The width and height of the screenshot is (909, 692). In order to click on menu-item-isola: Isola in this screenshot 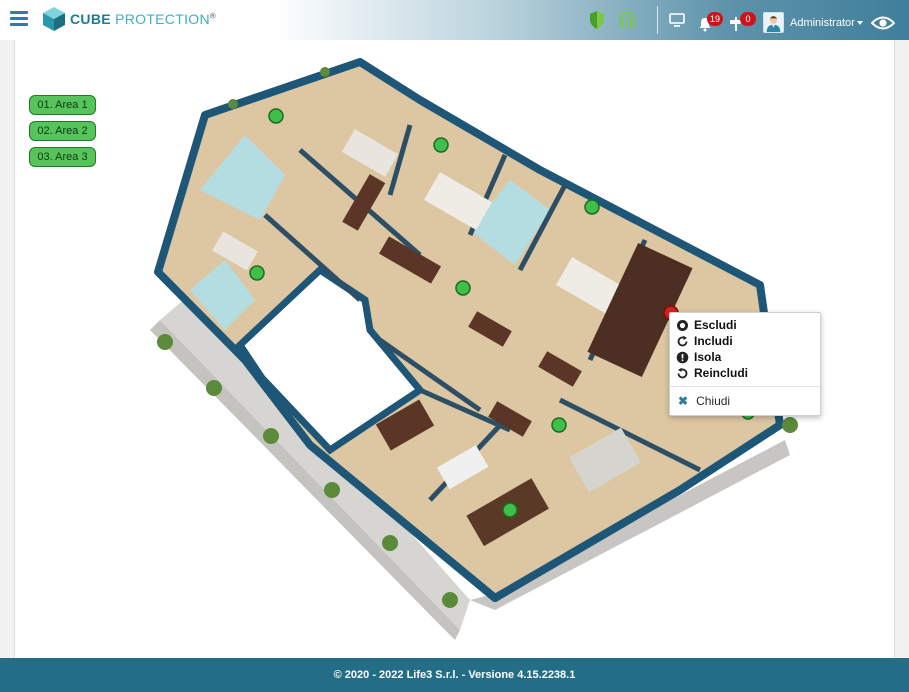, I will do `click(698, 357)`.